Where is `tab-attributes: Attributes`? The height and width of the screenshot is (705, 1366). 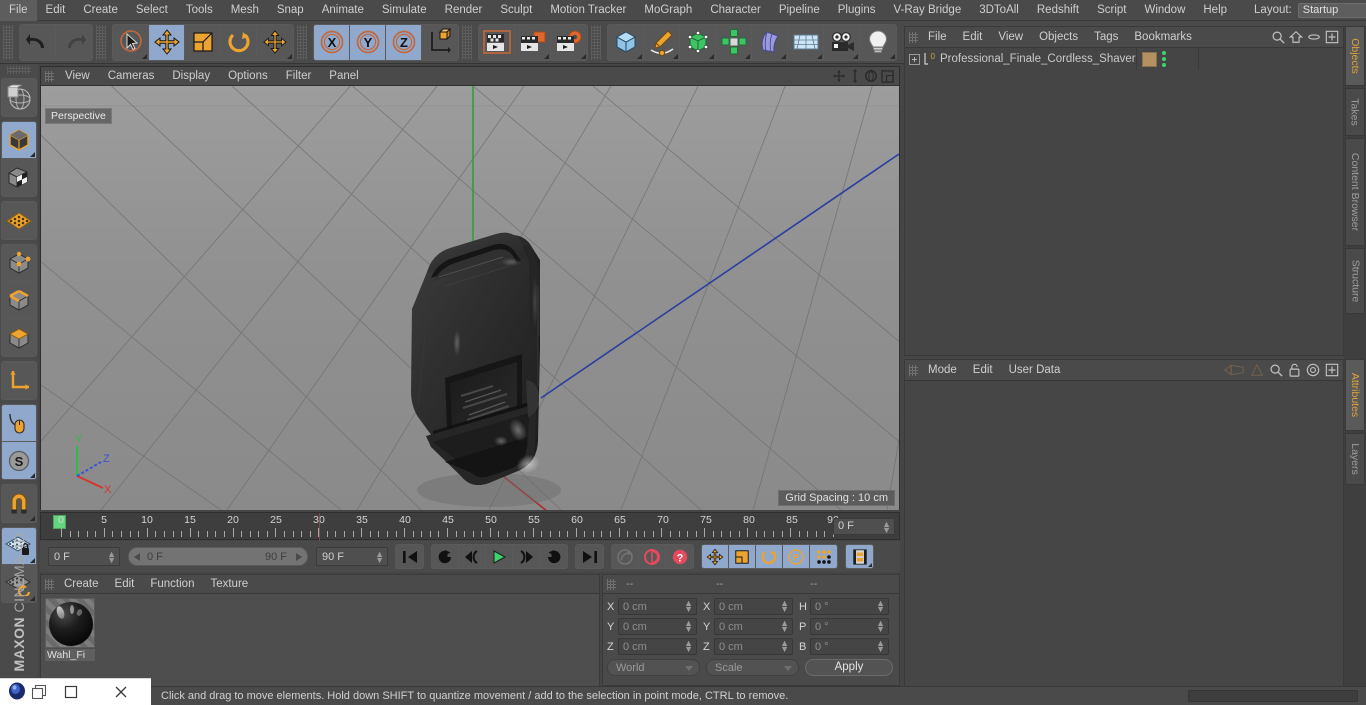
tab-attributes: Attributes is located at coordinates (1355, 395).